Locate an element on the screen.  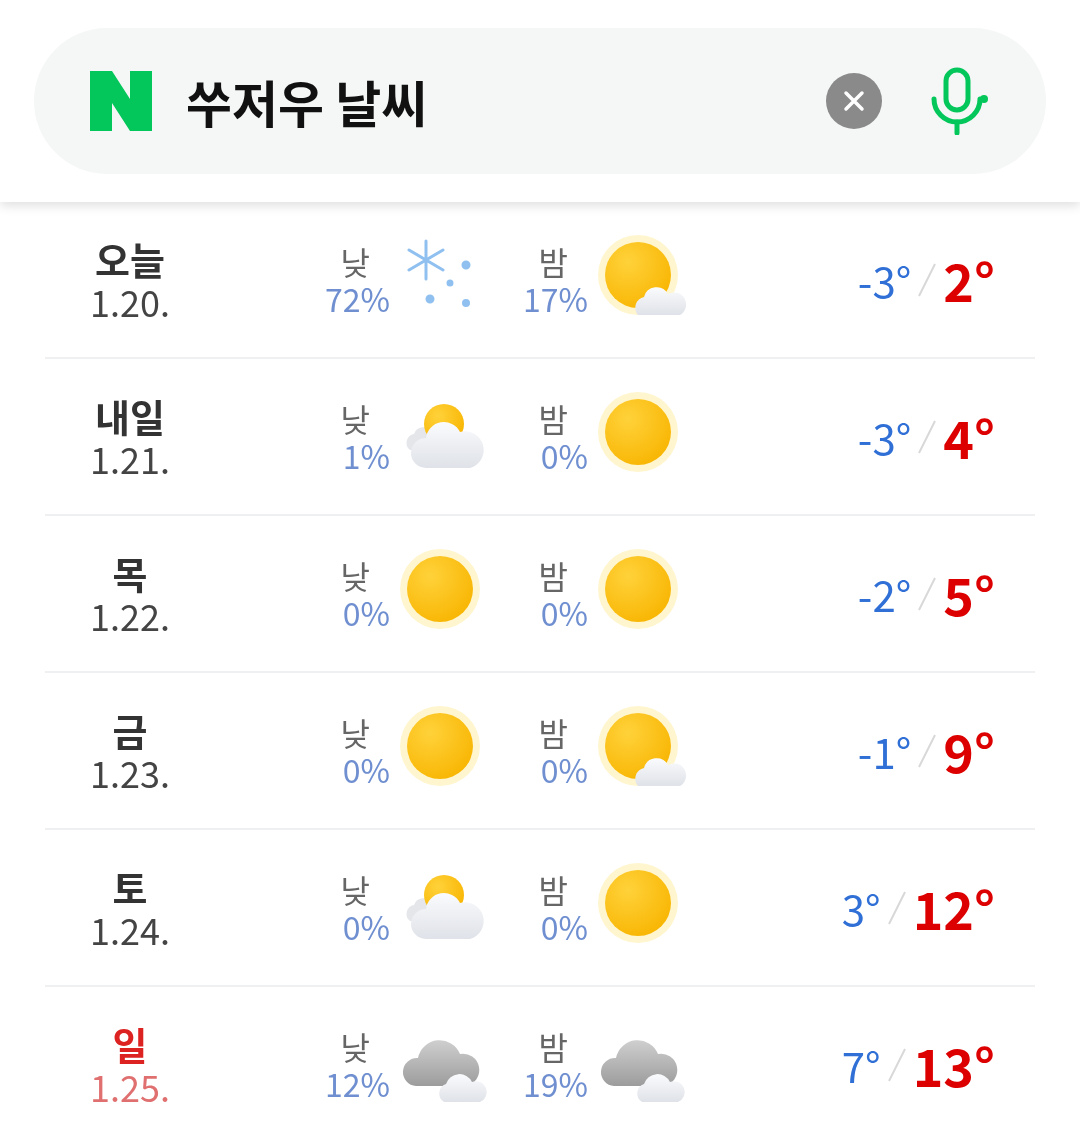
precipitation-chance: 12% is located at coordinates (357, 1083).